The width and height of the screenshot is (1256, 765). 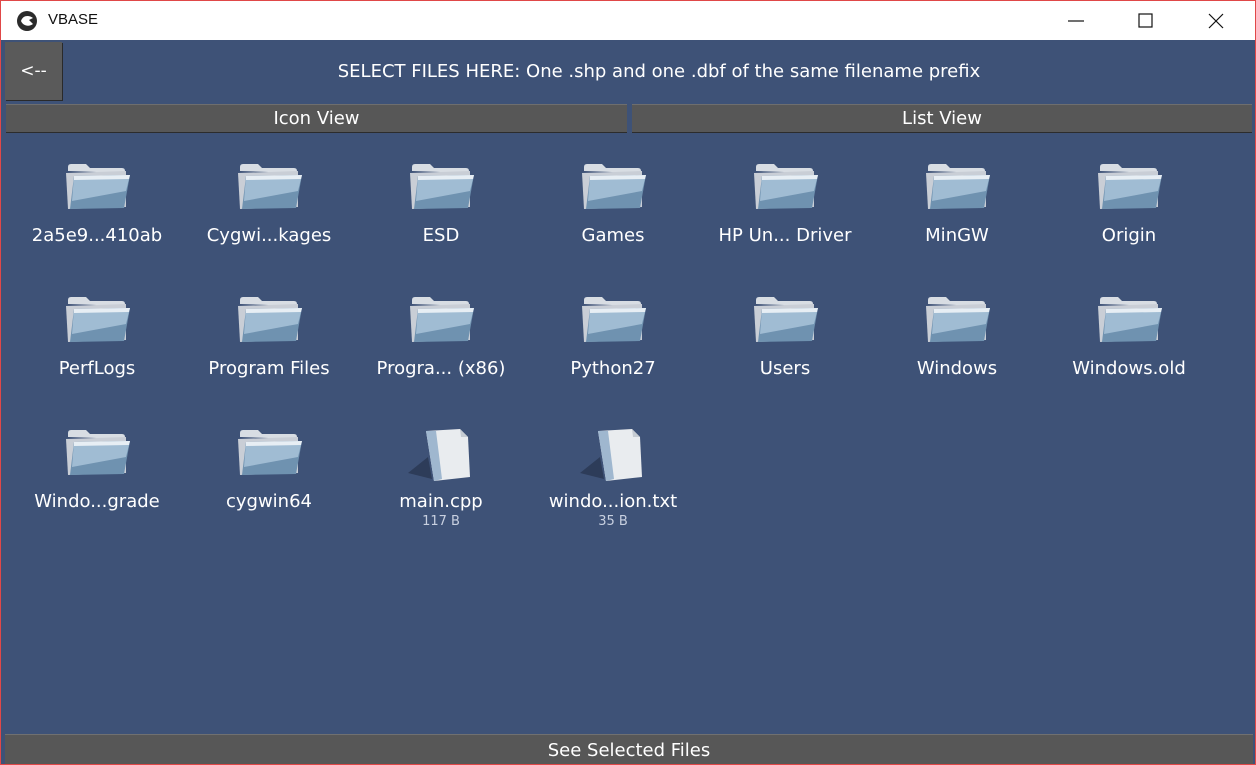 What do you see at coordinates (441, 235) in the screenshot?
I see `item-name: ESD` at bounding box center [441, 235].